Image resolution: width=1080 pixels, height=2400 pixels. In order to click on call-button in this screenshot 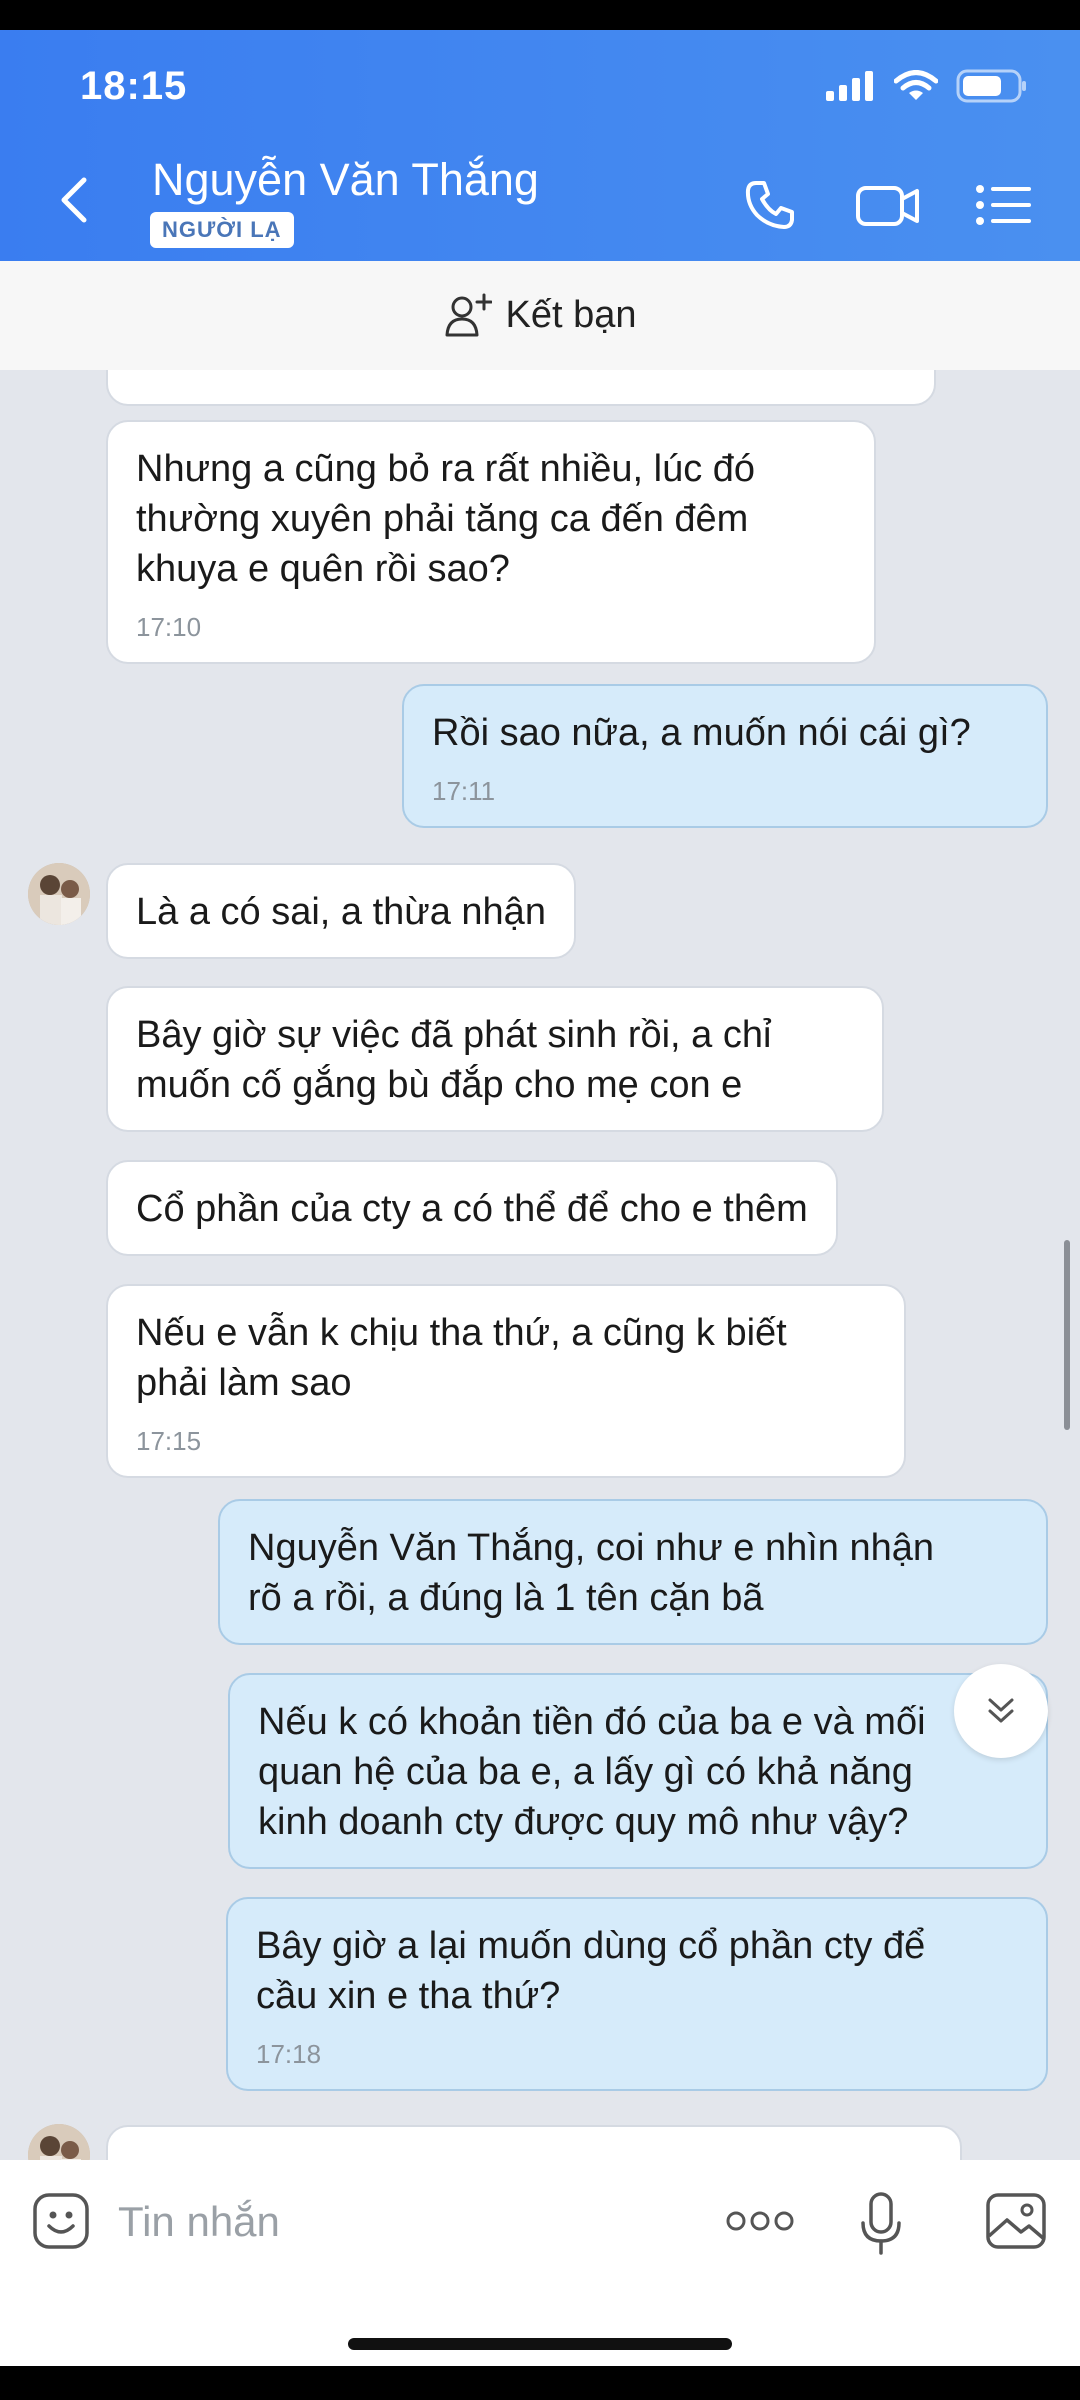, I will do `click(770, 205)`.